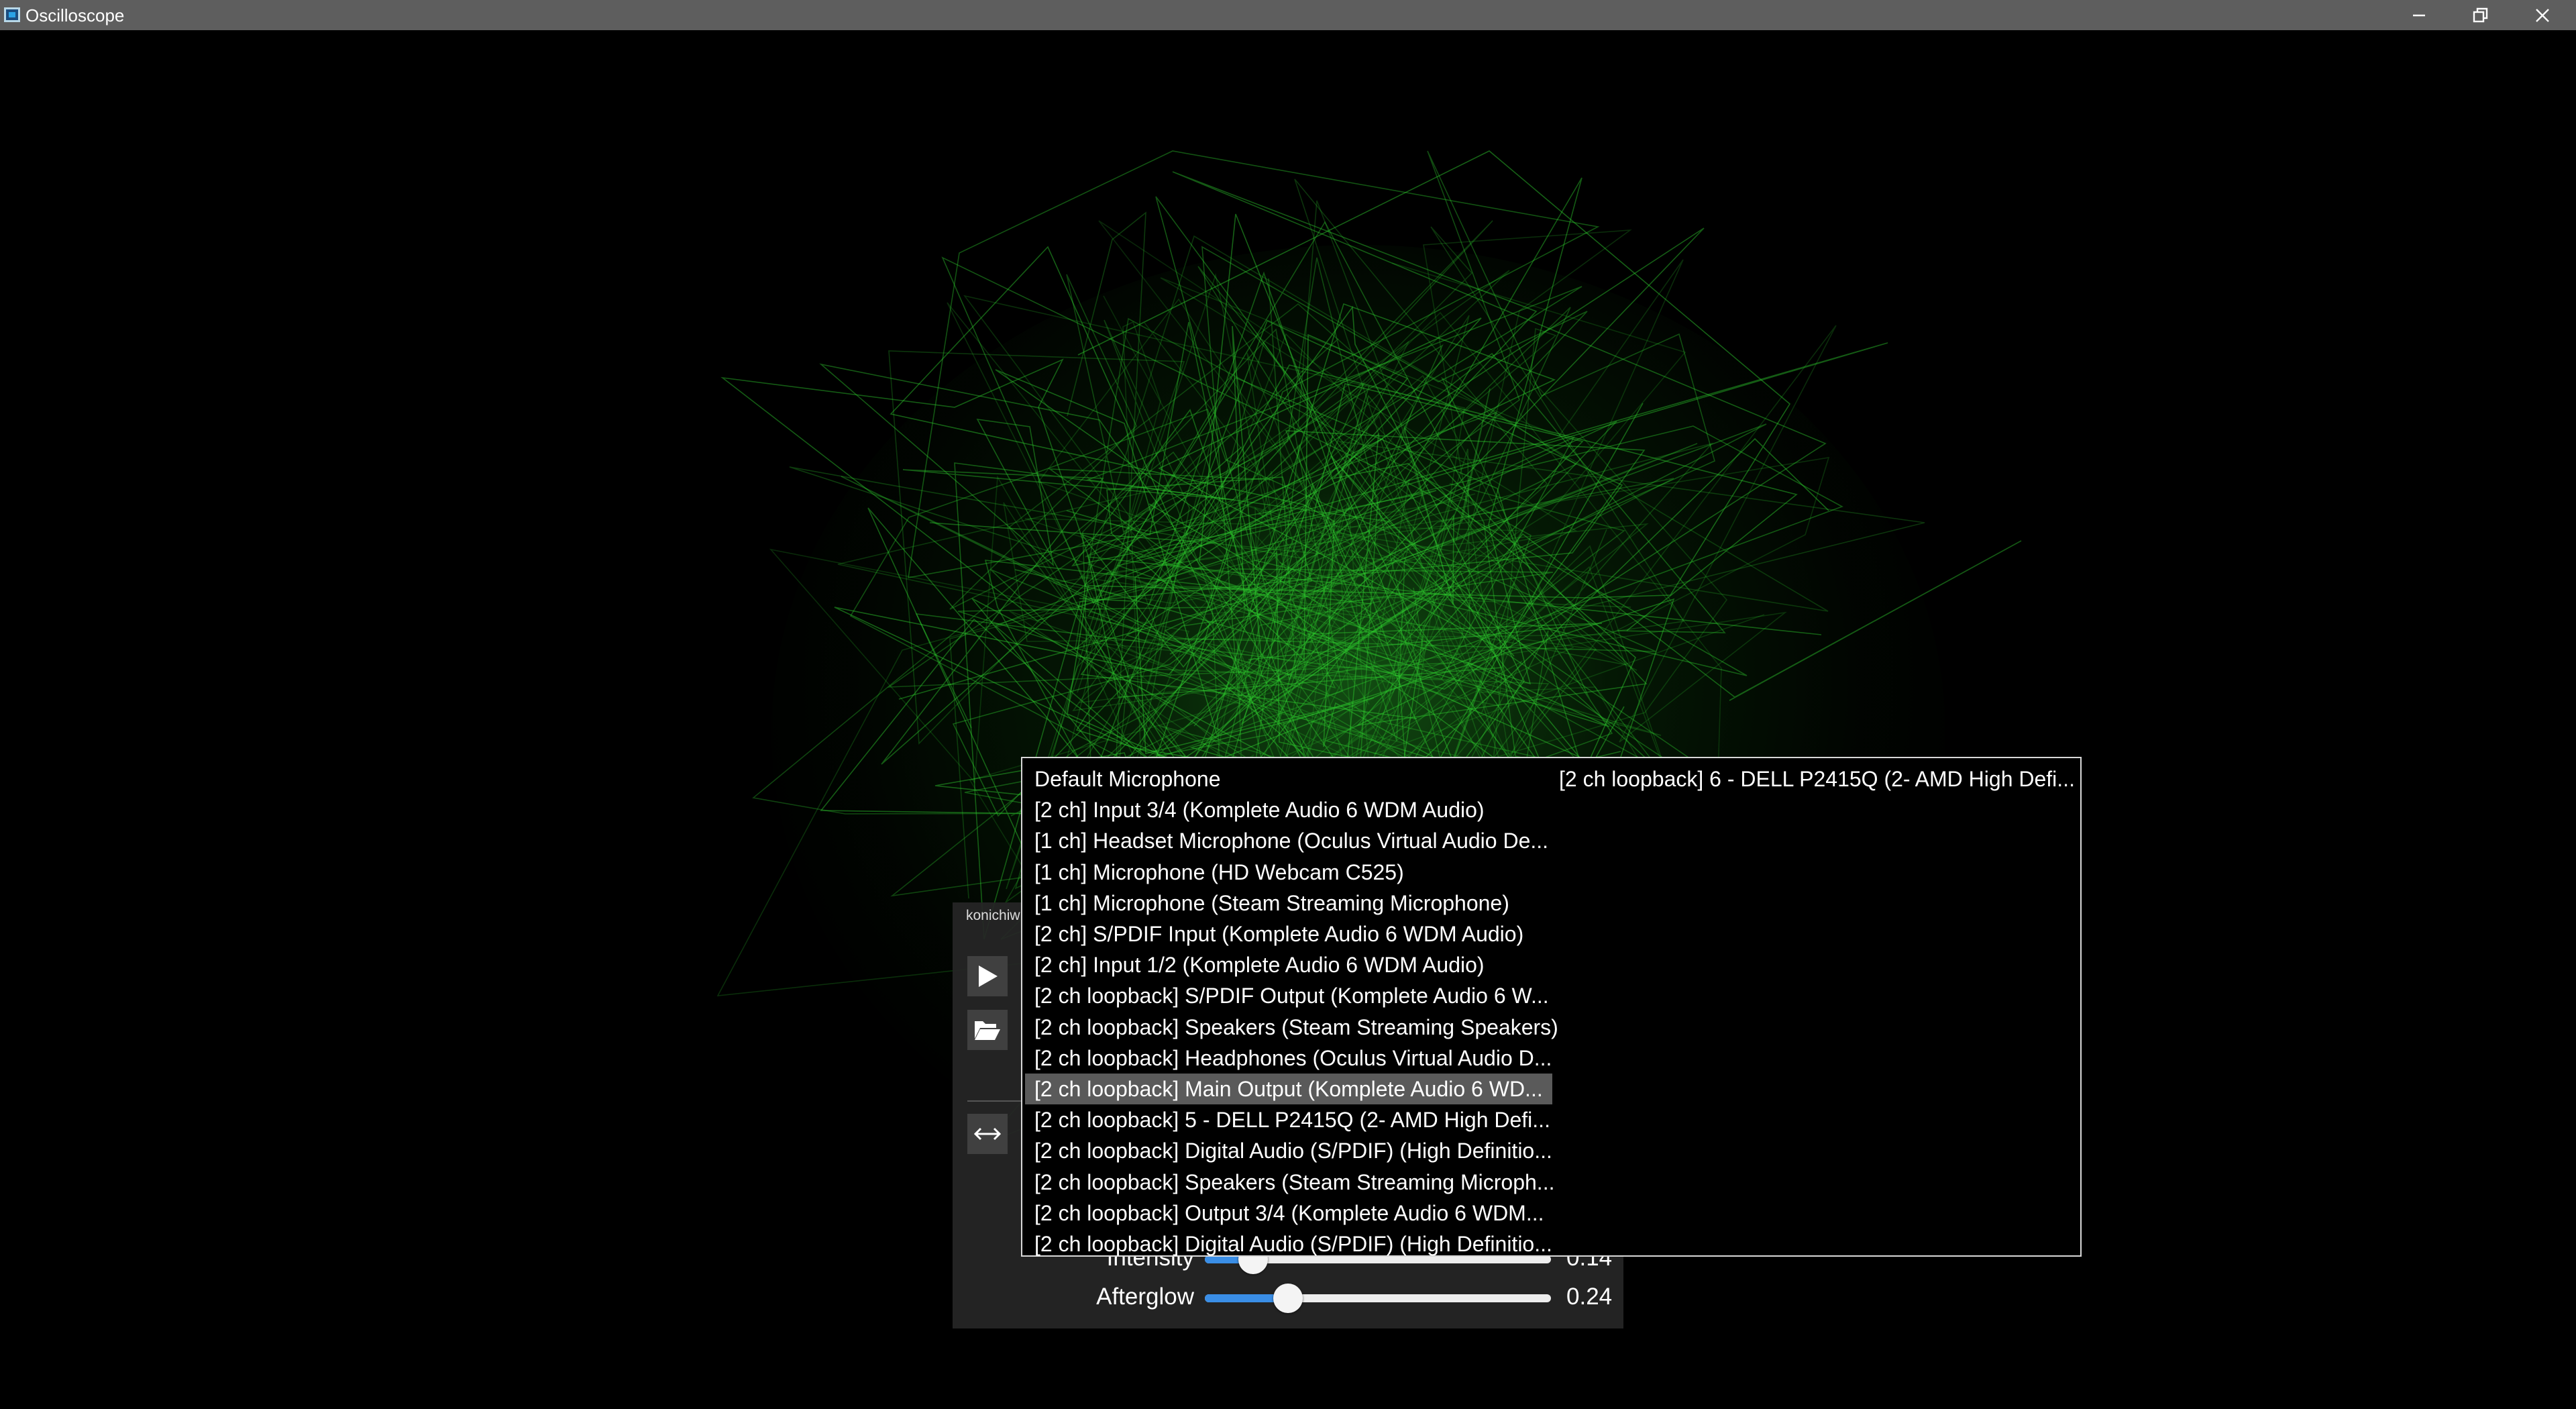  I want to click on afterglow-thumb, so click(1288, 1298).